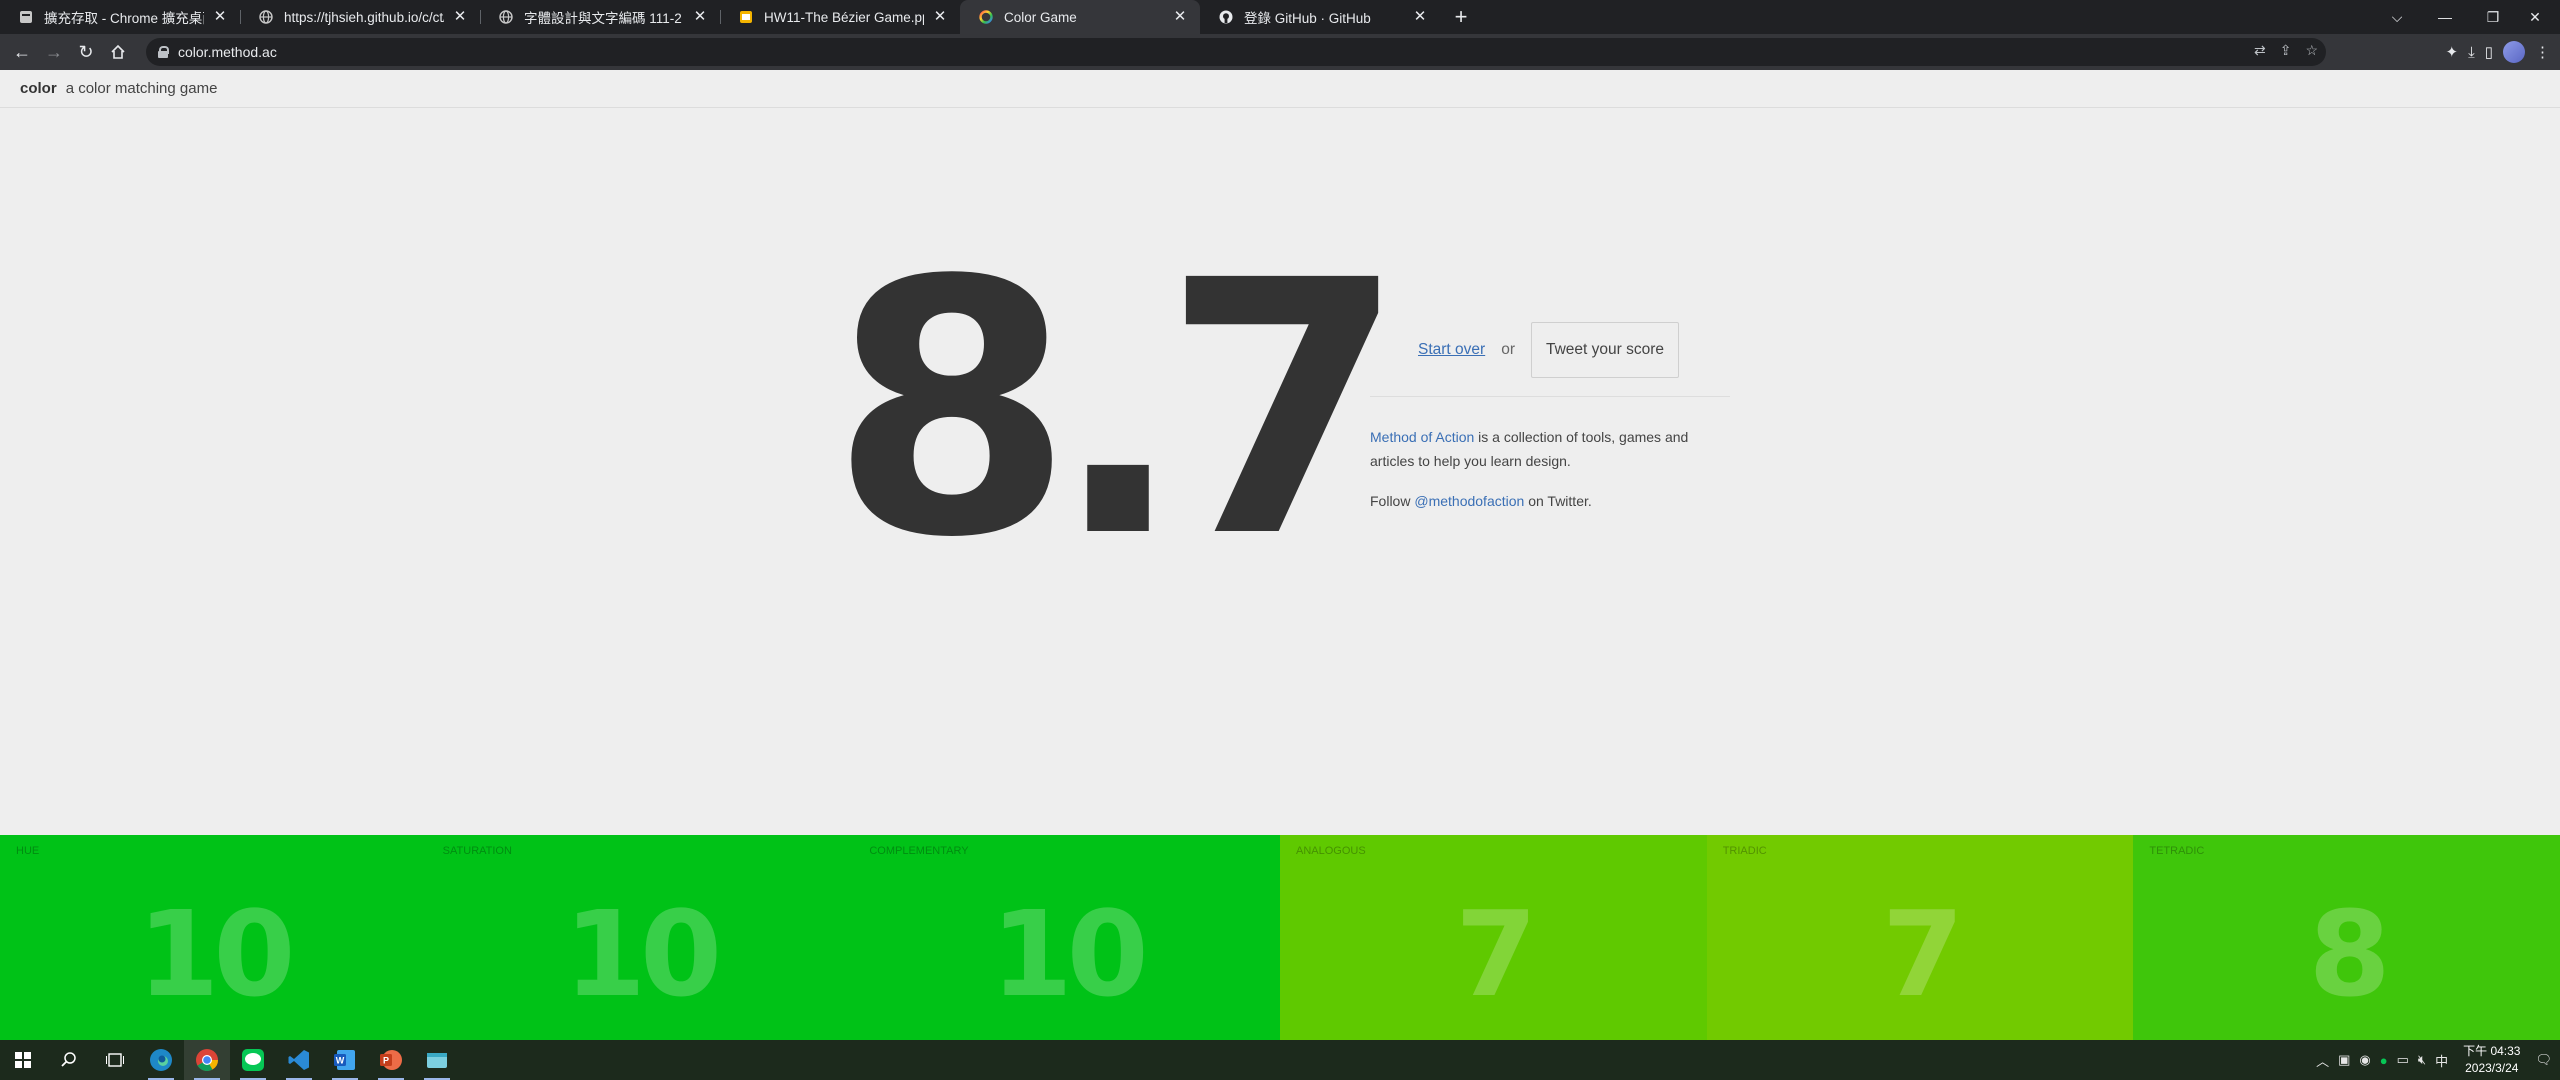 This screenshot has height=1080, width=2560. Describe the element at coordinates (2260, 50) in the screenshot. I see `translate-icon: ⇄` at that location.